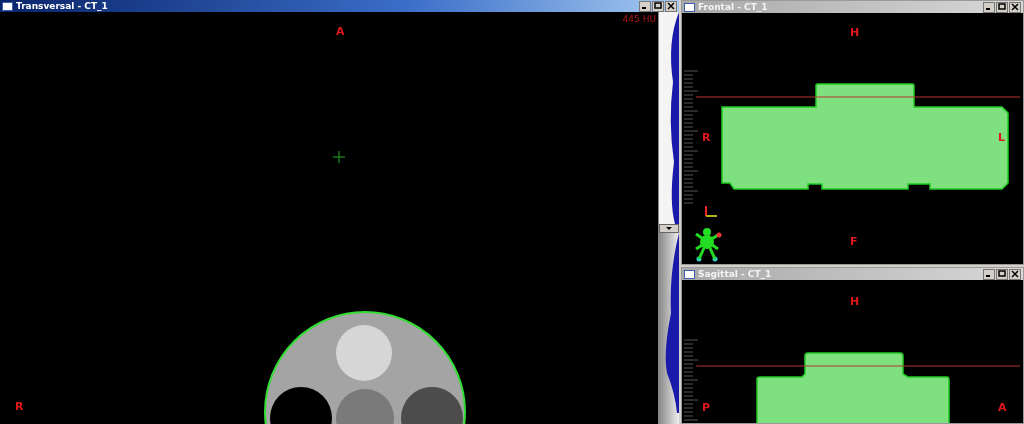  I want to click on orientation-label: L, so click(1001, 138).